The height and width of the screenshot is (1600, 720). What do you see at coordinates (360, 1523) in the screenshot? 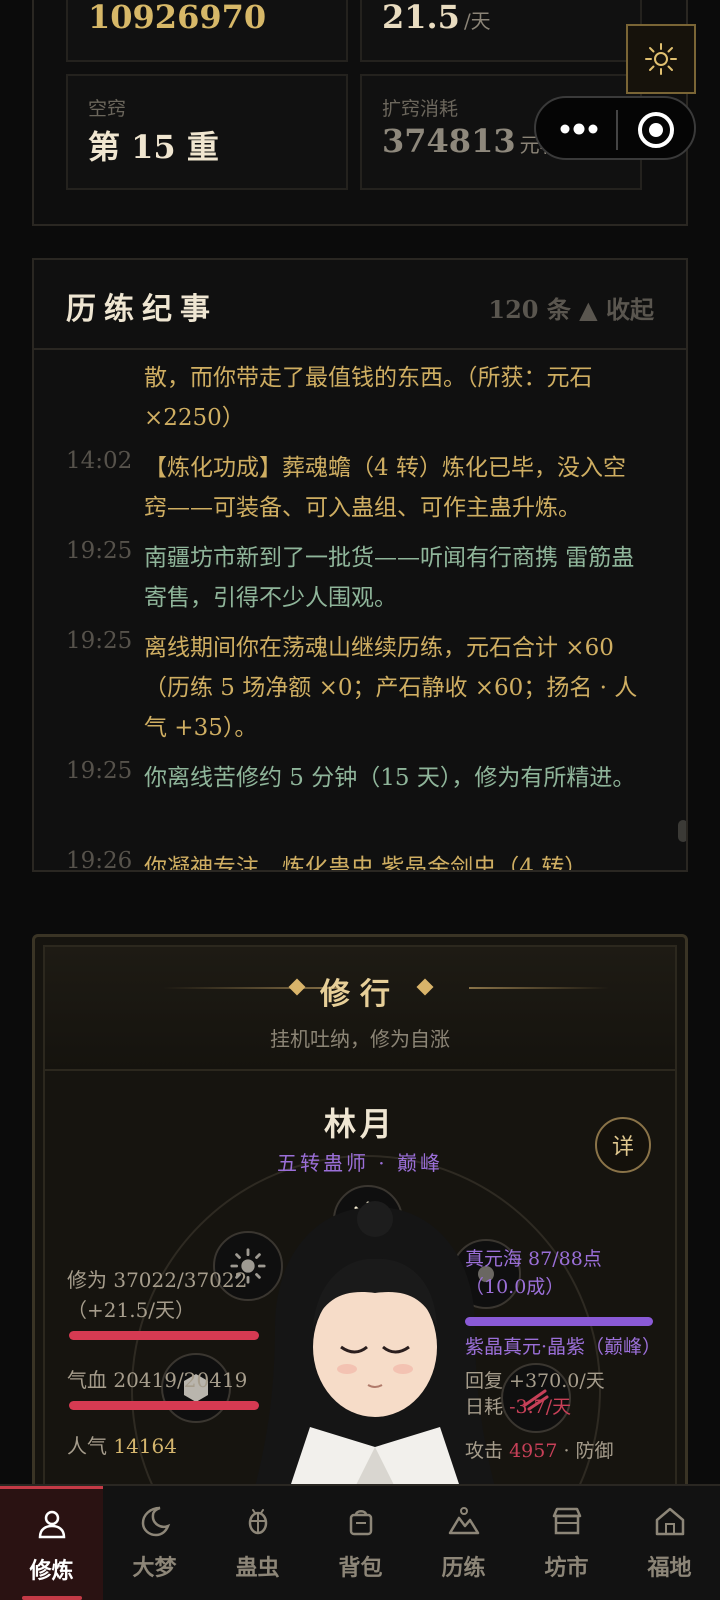
I see `bag-icon` at bounding box center [360, 1523].